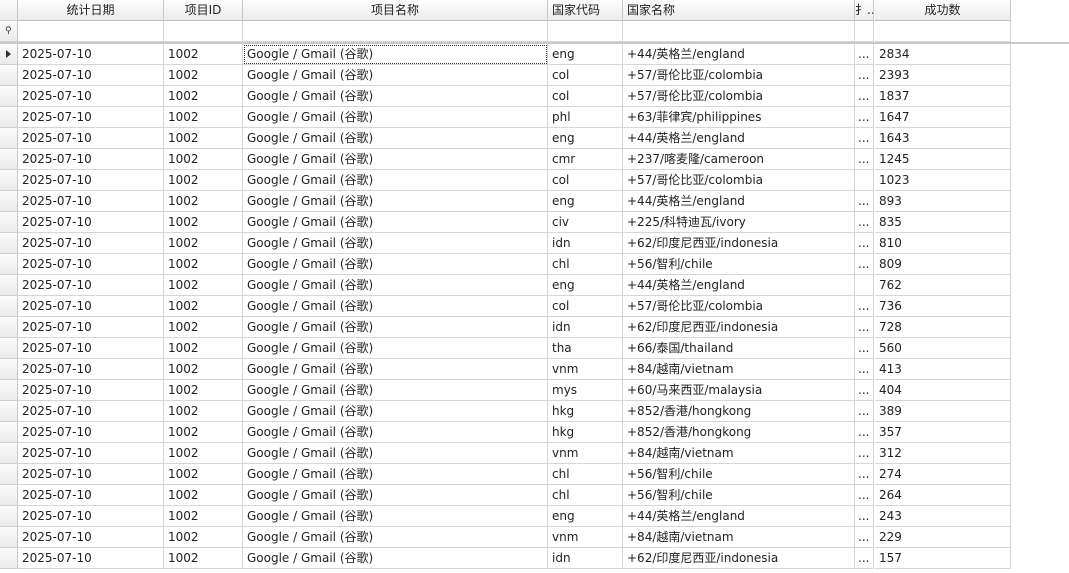 This screenshot has width=1069, height=573. Describe the element at coordinates (943, 306) in the screenshot. I see `cell-success-count: 736` at that location.